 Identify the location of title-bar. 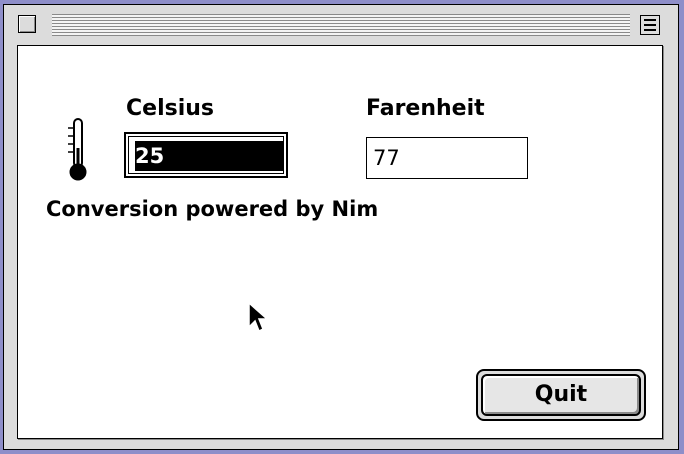
(341, 25).